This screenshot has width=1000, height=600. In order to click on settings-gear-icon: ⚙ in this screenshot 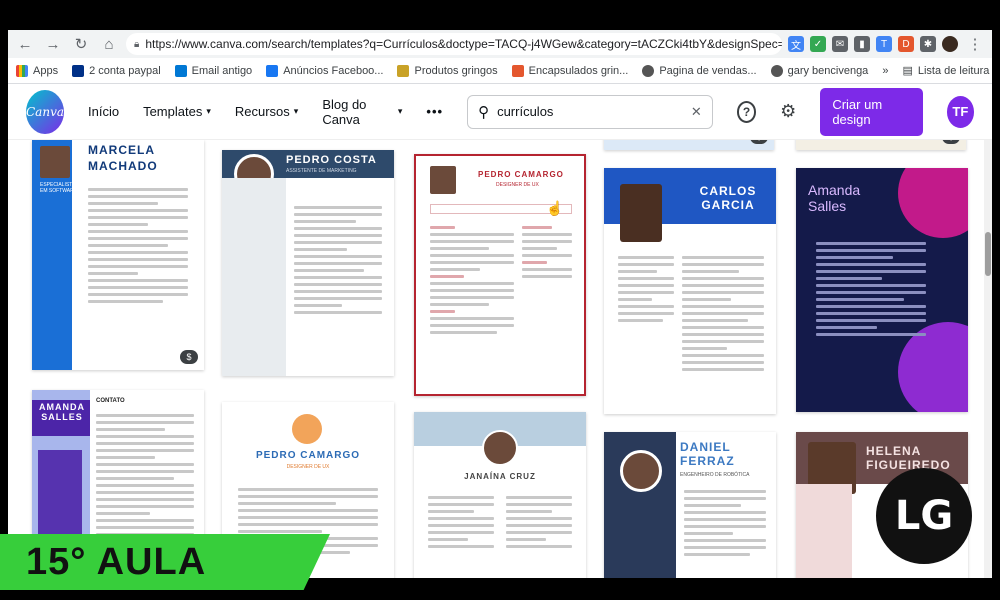, I will do `click(788, 111)`.